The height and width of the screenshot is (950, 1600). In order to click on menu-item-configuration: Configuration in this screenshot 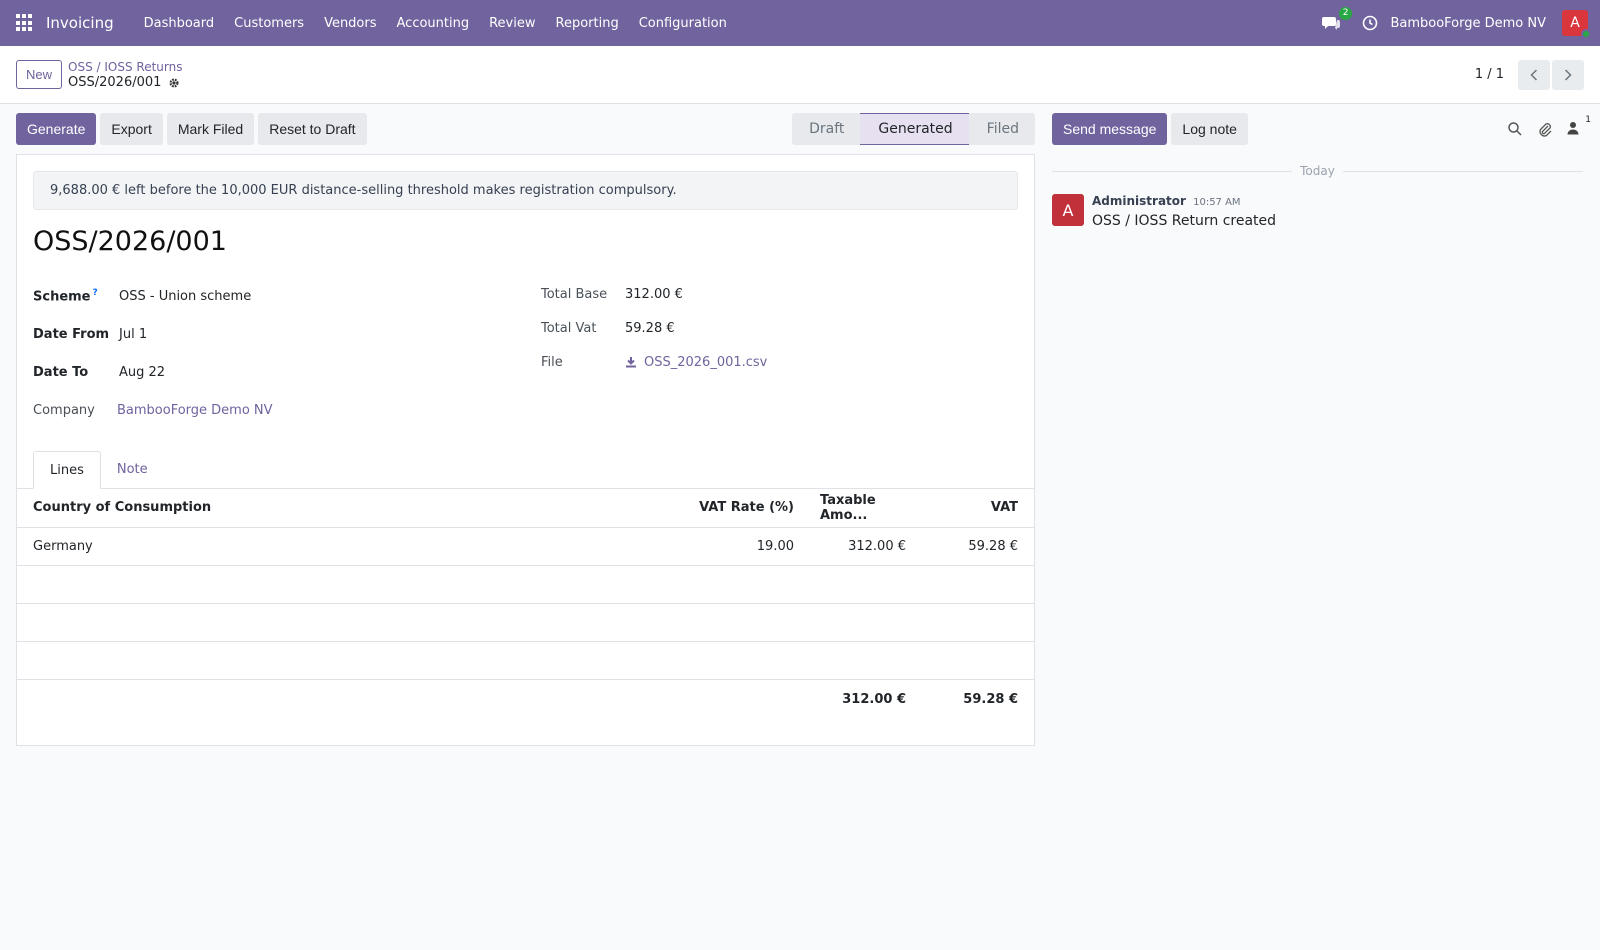, I will do `click(683, 23)`.